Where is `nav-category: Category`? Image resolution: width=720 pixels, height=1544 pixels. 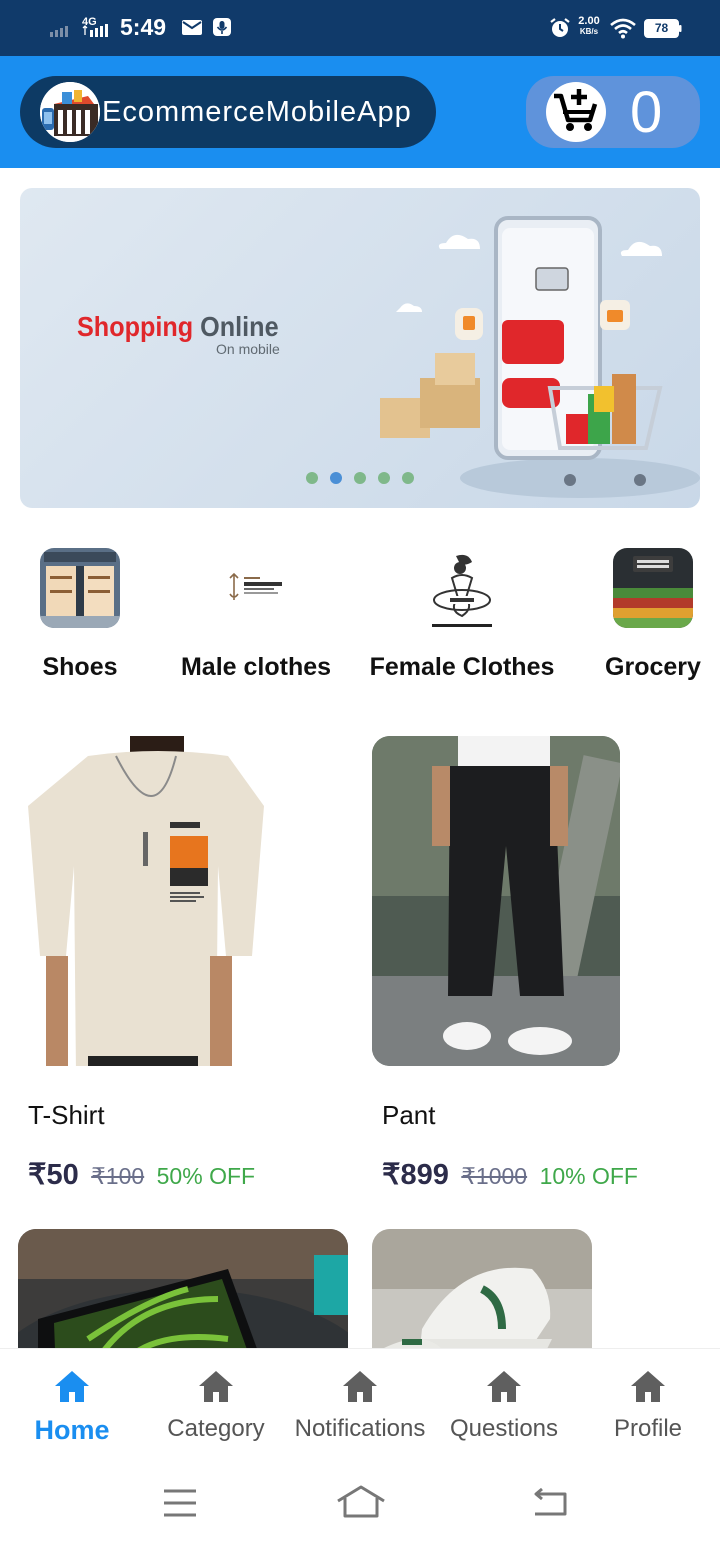 nav-category: Category is located at coordinates (216, 1405).